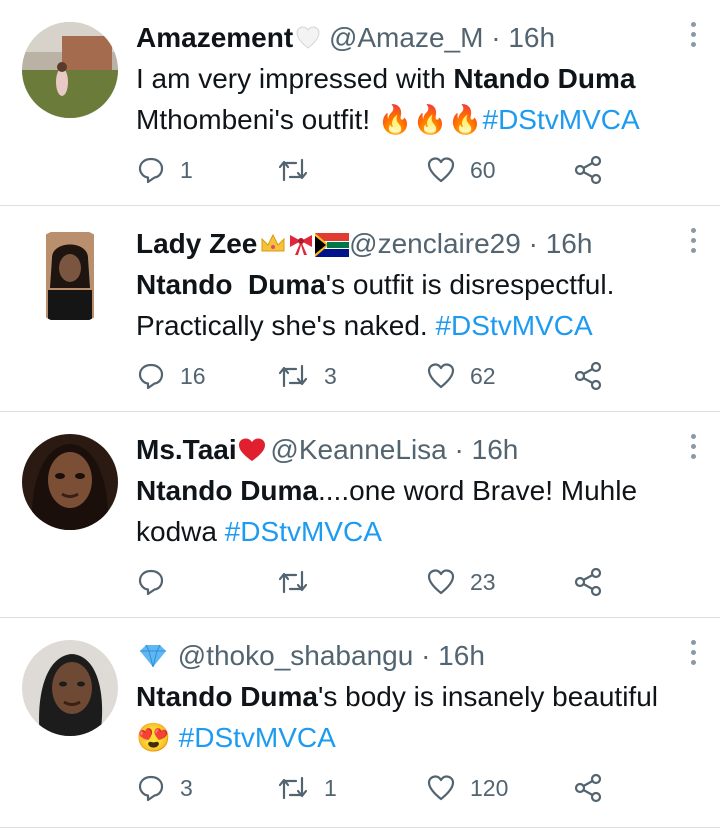  I want to click on heart-eyes-emoji: 😍, so click(153, 737).